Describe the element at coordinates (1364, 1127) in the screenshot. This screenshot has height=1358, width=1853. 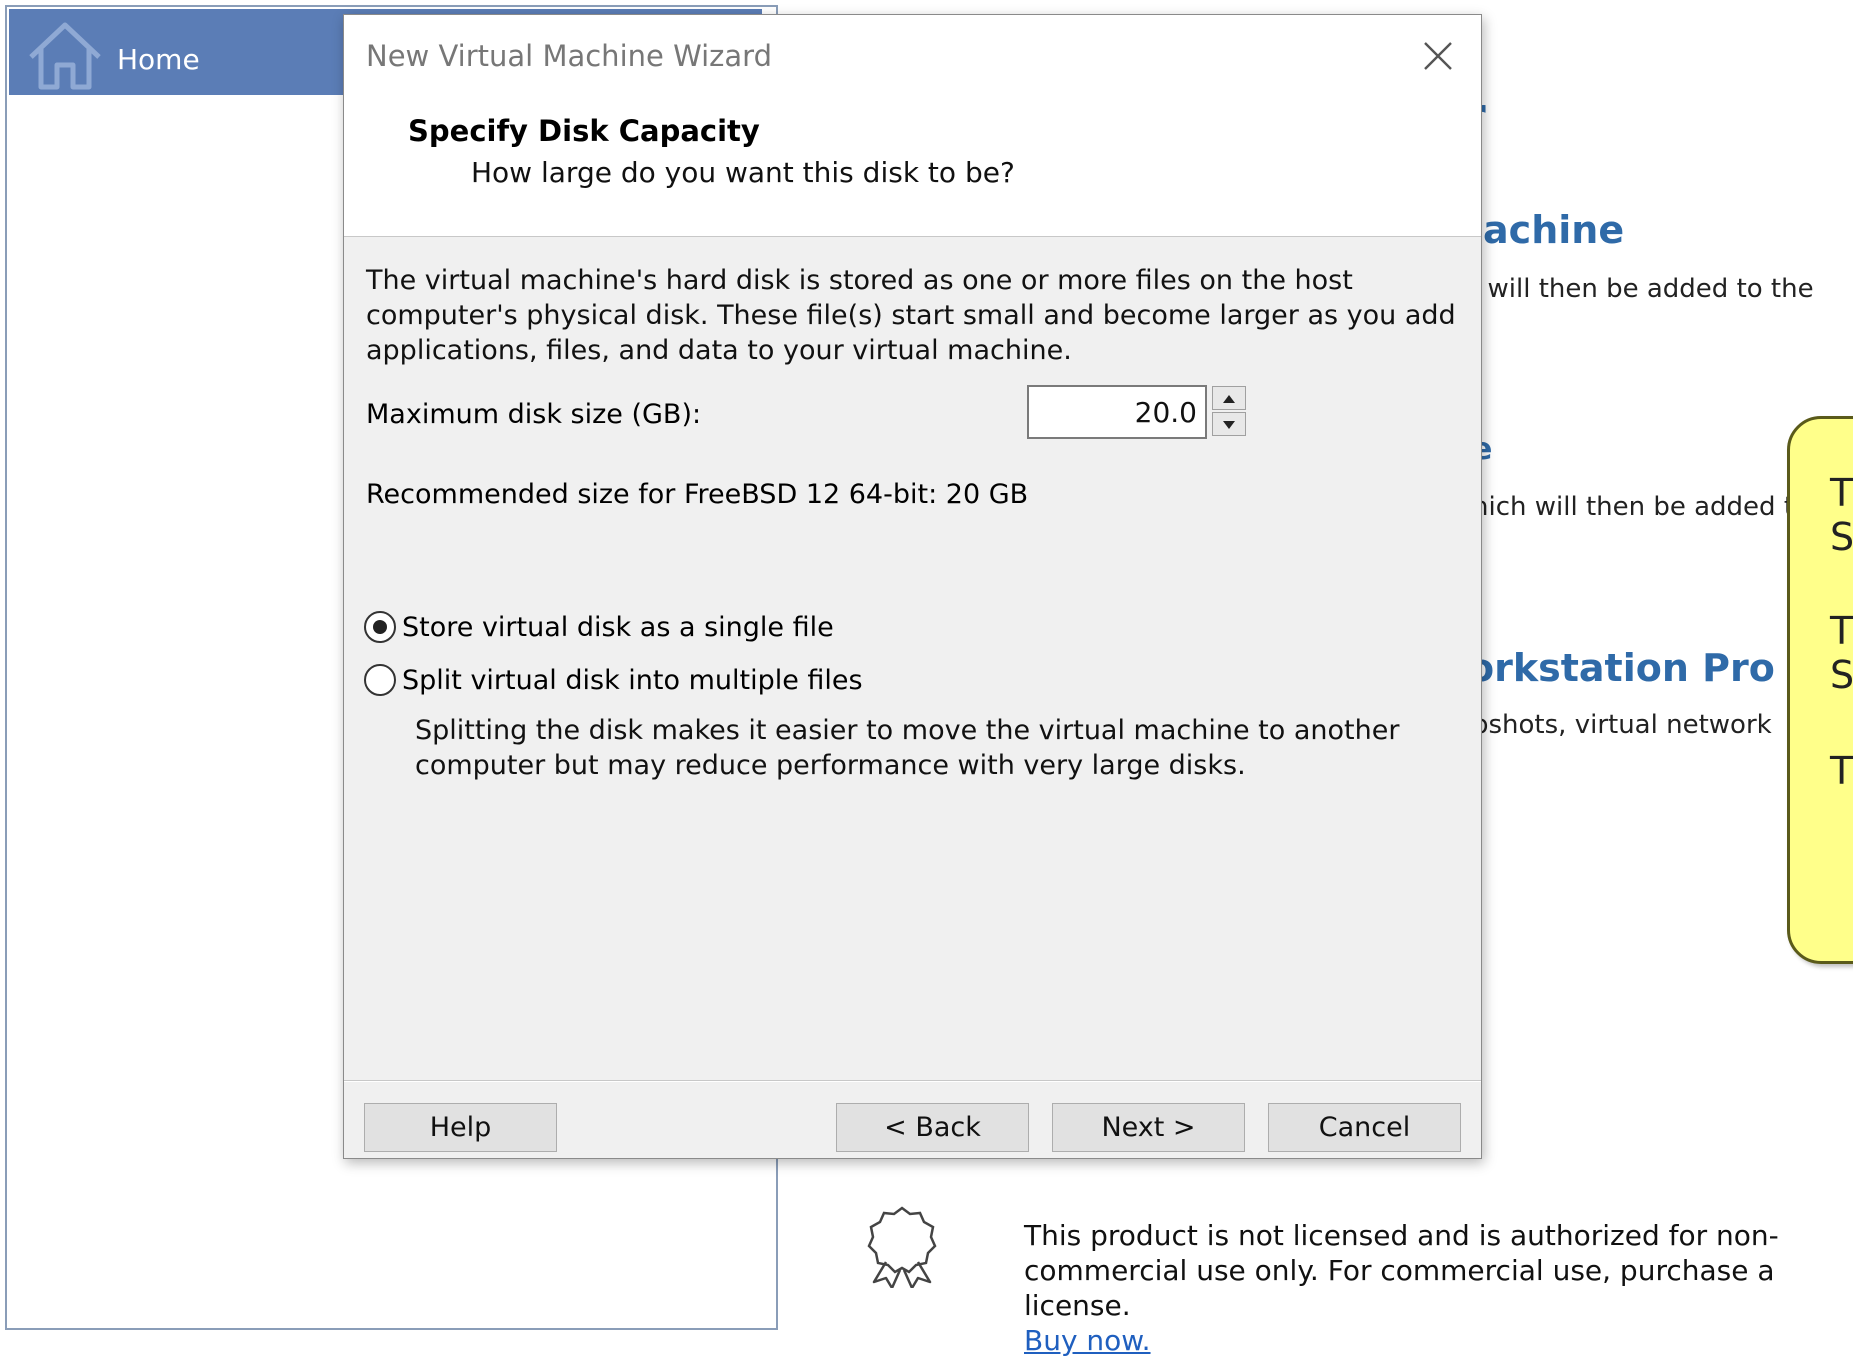
I see `cancel-button: Cancel` at that location.